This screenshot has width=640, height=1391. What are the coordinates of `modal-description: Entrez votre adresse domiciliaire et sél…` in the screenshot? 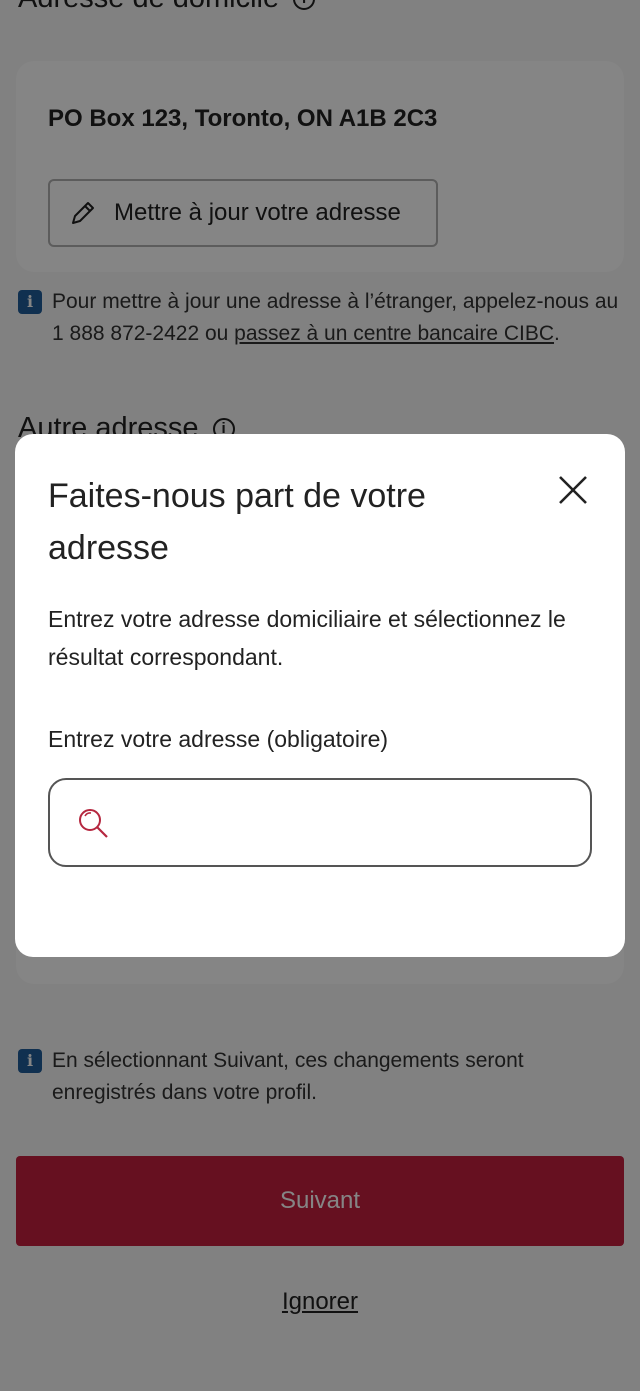 It's located at (307, 638).